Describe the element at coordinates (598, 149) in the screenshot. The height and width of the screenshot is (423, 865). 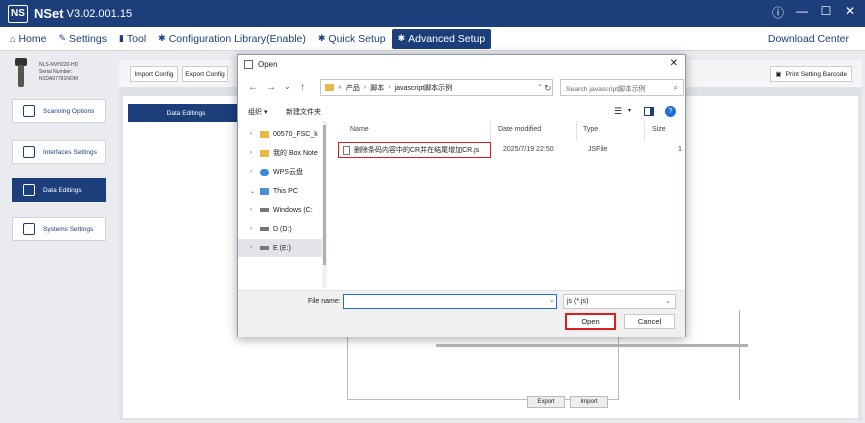
I see `file-type: JSFile` at that location.